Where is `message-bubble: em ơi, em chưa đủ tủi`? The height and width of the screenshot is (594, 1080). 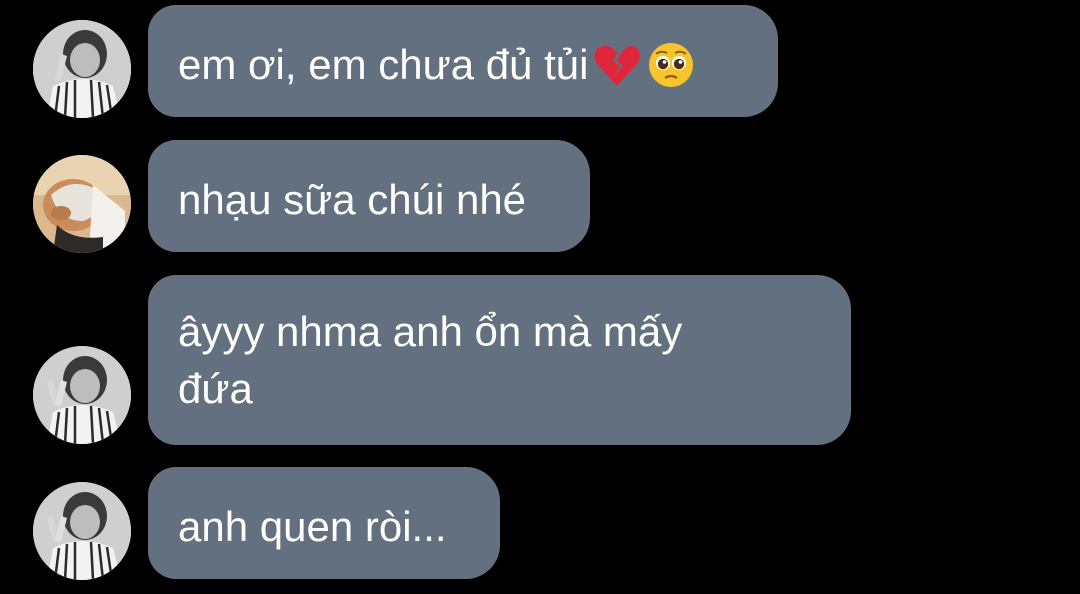 message-bubble: em ơi, em chưa đủ tủi is located at coordinates (463, 61).